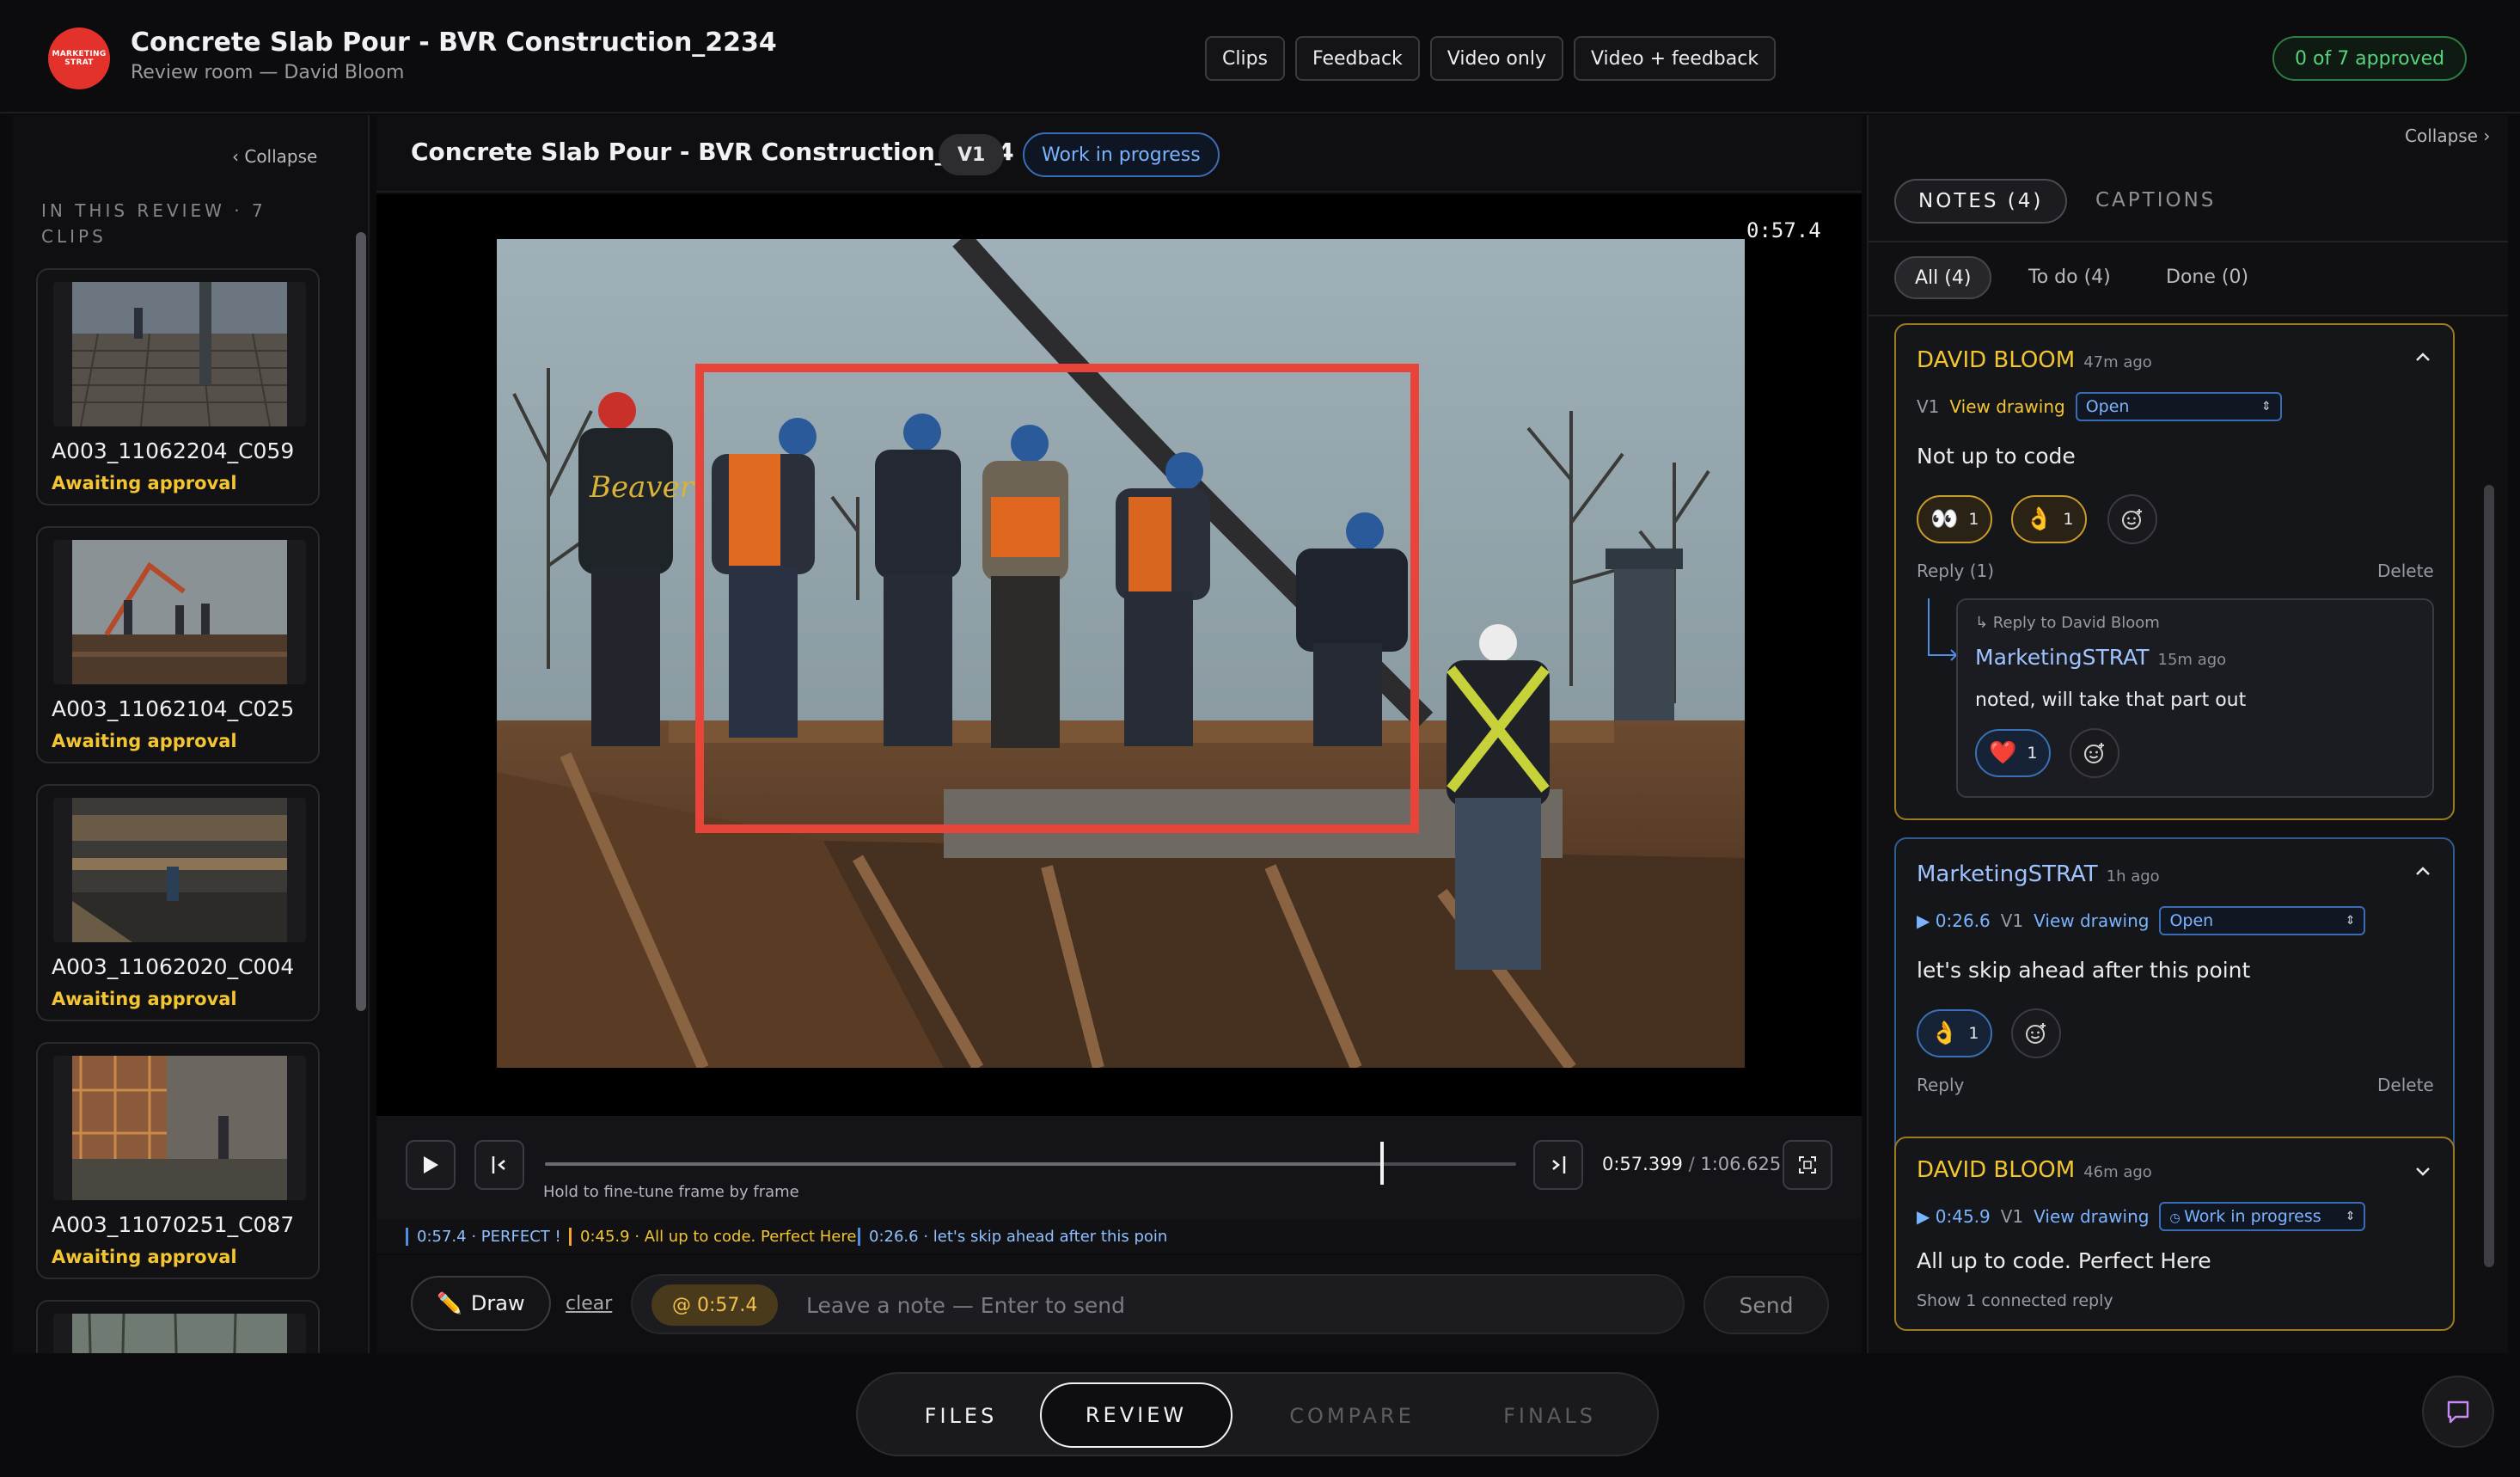 This screenshot has height=1477, width=2520. I want to click on scrub-hint: Hold to fine-tune frame by frame, so click(671, 1192).